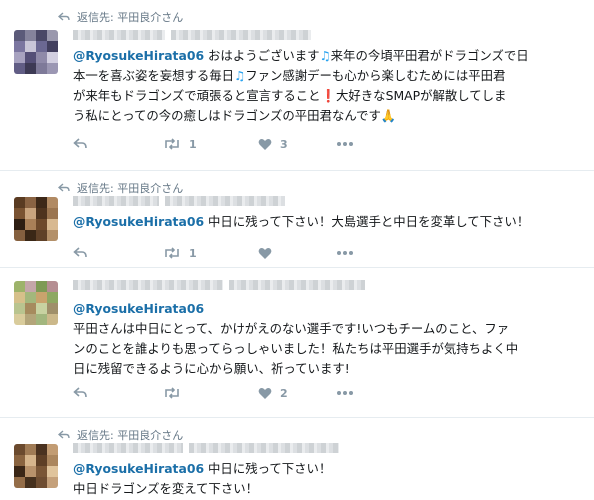  What do you see at coordinates (297, 253) in the screenshot?
I see `like-button` at bounding box center [297, 253].